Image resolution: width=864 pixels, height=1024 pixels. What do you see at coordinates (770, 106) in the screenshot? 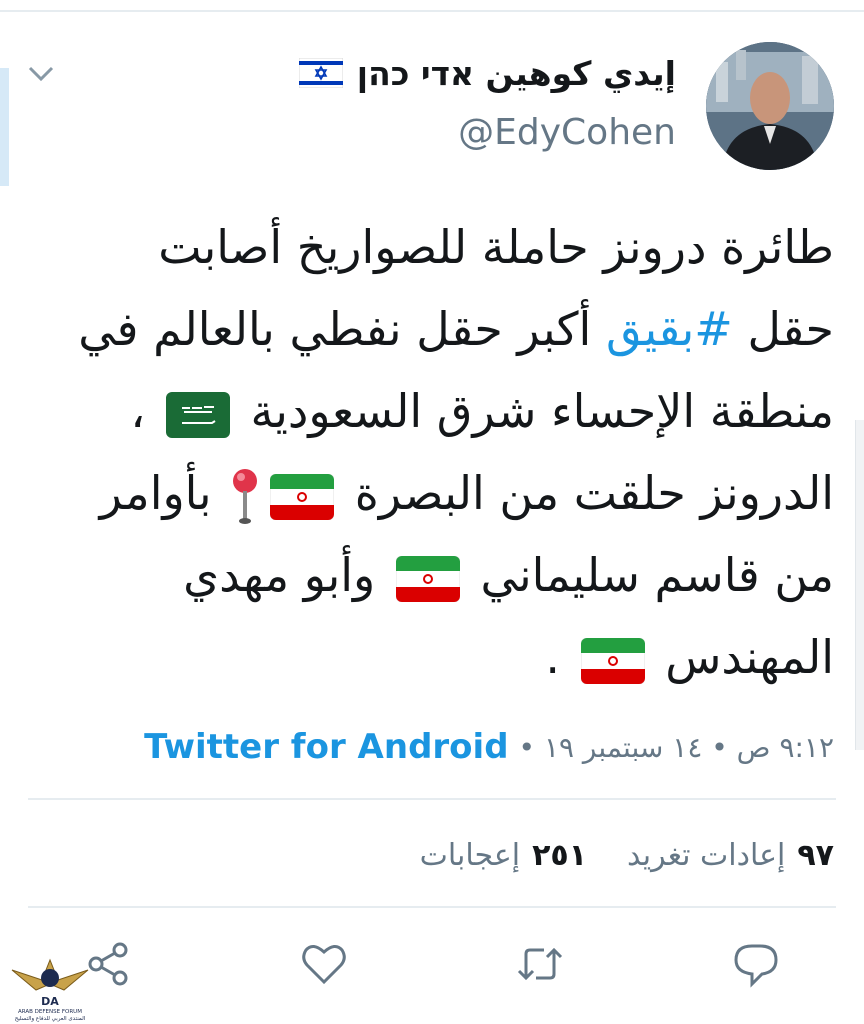
I see `avatar` at bounding box center [770, 106].